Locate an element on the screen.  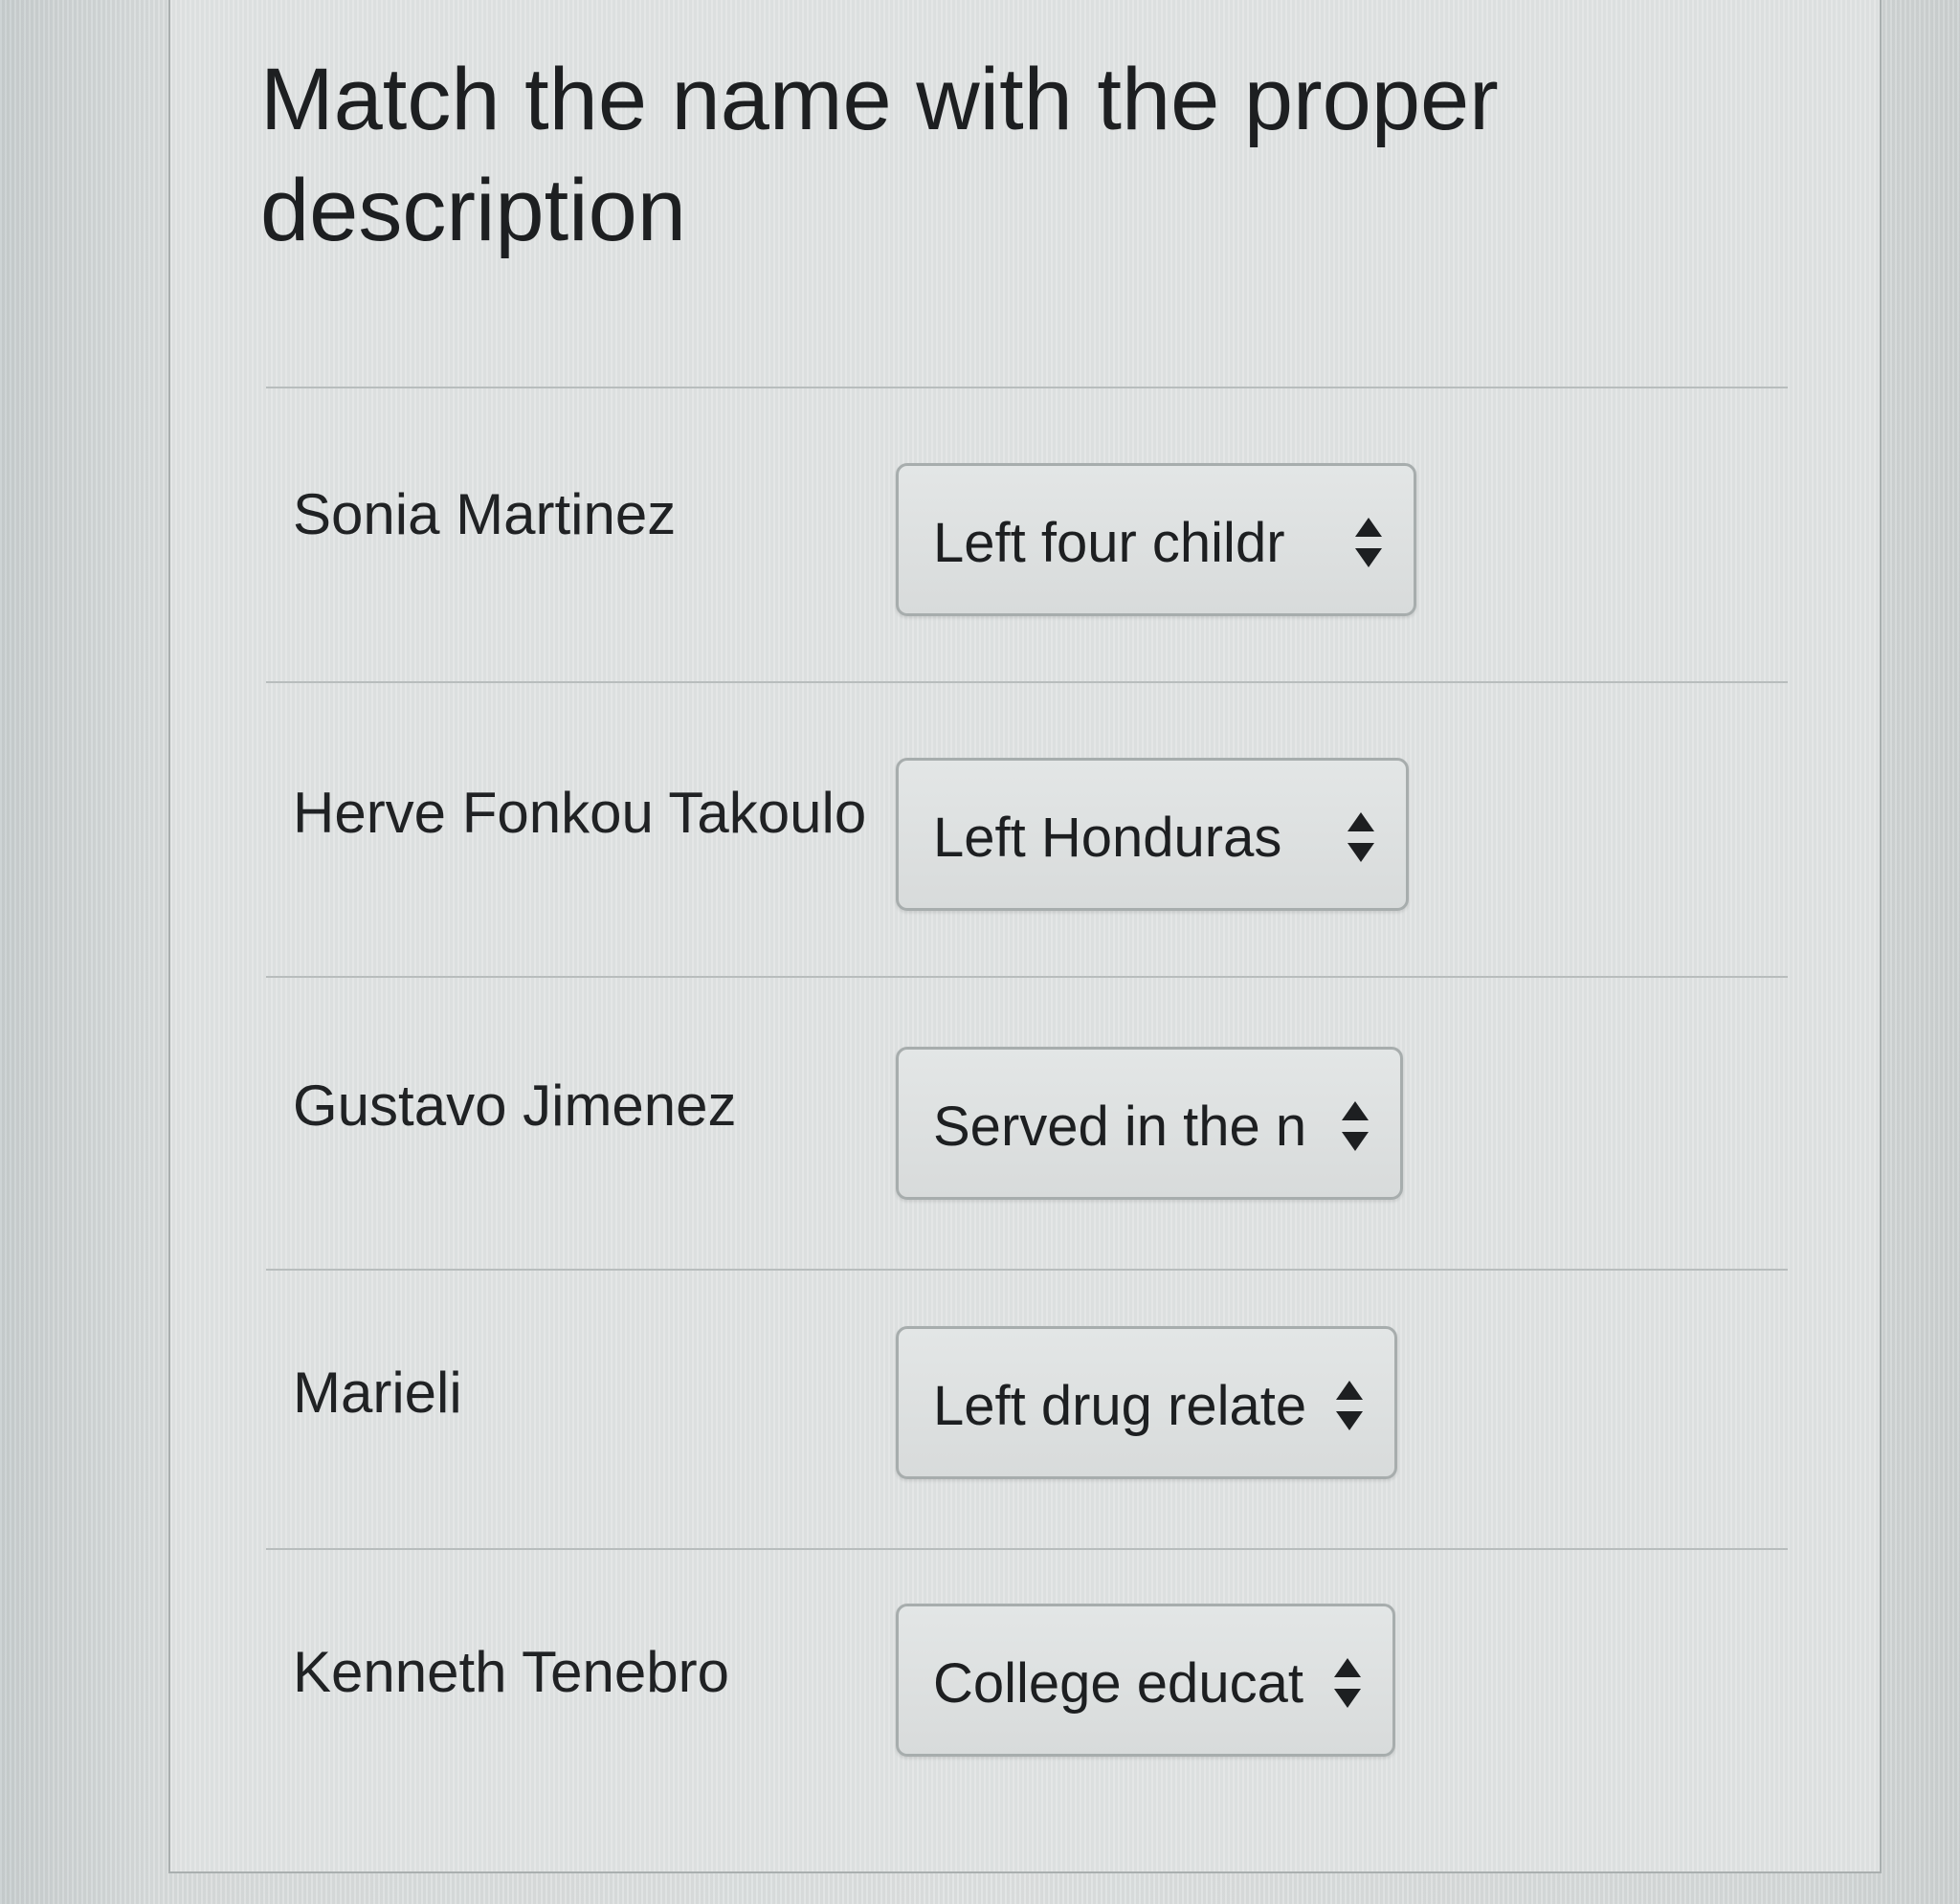
match-select-herve-fonkou-takoulo: Left Honduras is located at coordinates (1153, 834).